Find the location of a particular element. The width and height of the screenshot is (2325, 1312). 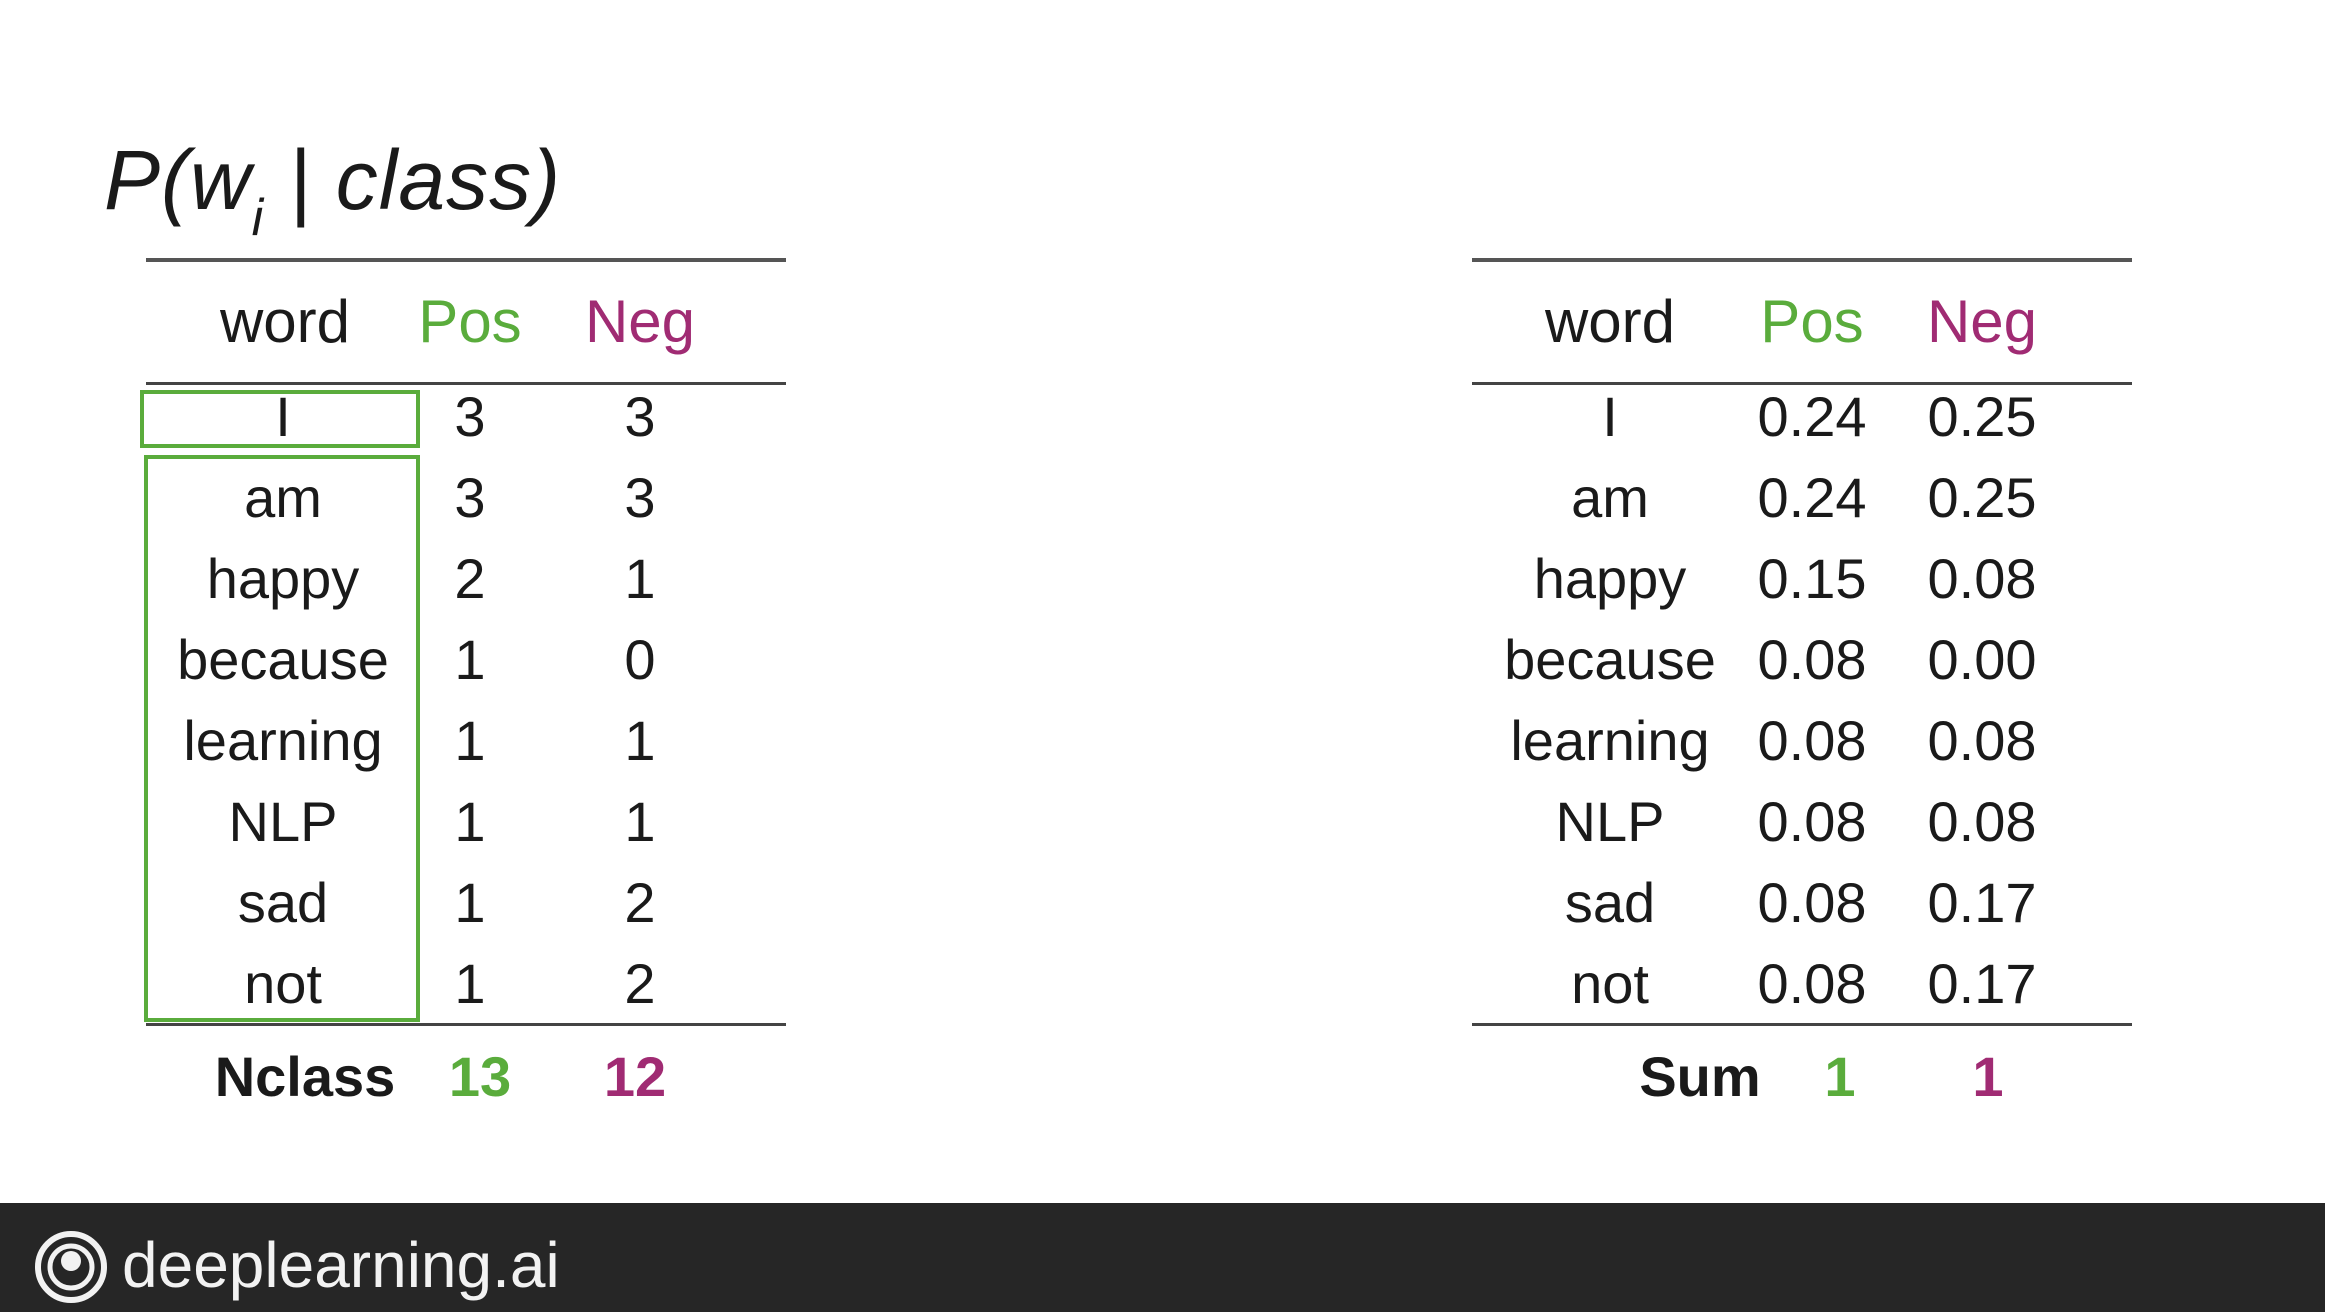

footer-pos-total: 13 is located at coordinates (480, 1076).